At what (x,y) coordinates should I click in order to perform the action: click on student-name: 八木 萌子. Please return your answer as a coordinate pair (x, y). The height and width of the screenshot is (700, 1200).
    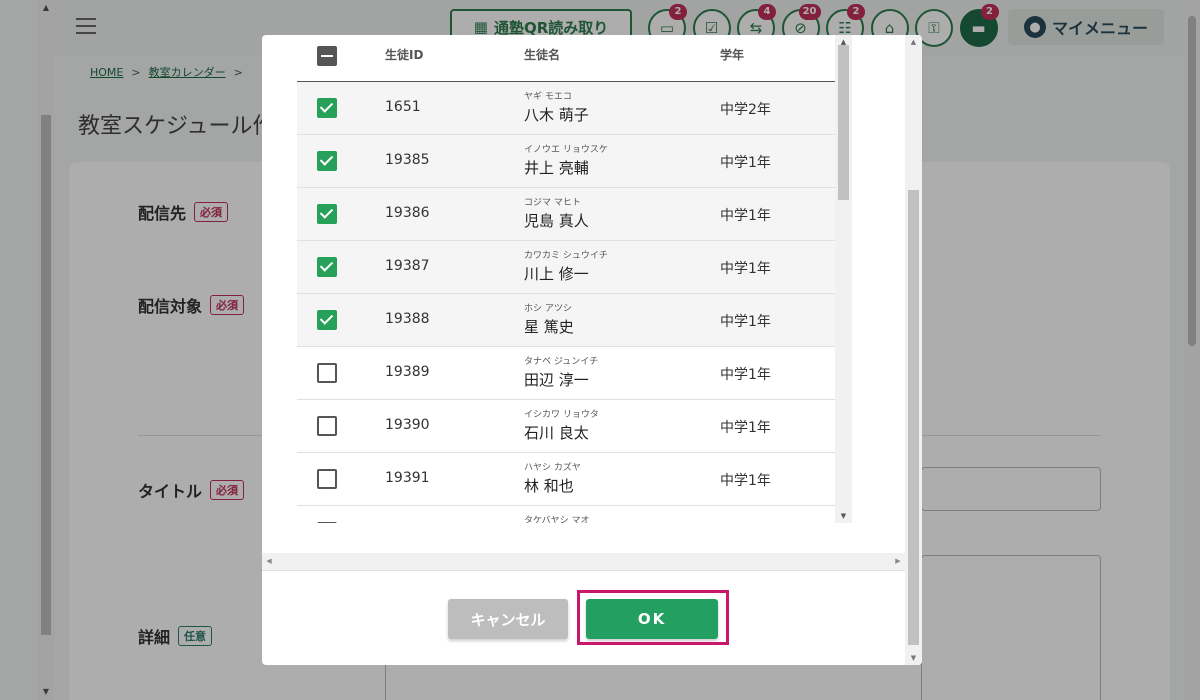
    Looking at the image, I should click on (556, 115).